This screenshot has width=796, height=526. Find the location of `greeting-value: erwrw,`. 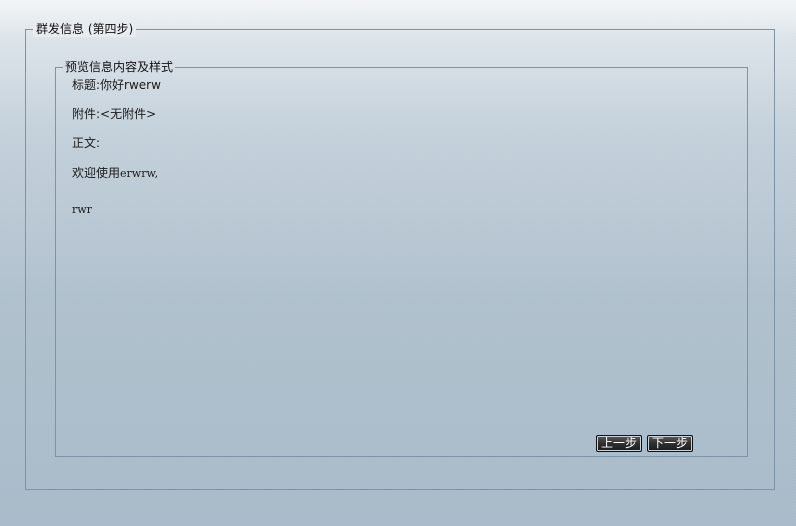

greeting-value: erwrw, is located at coordinates (139, 173).